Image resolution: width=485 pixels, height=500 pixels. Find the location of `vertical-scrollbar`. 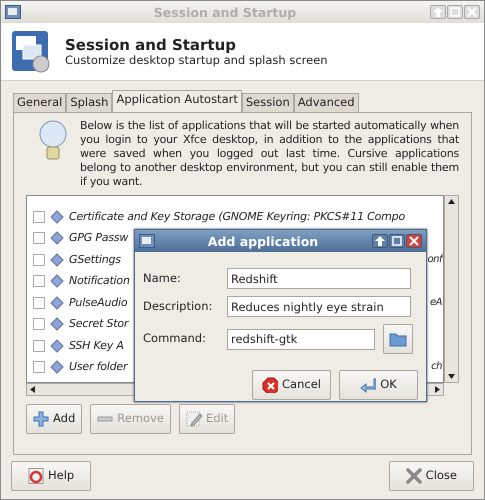

vertical-scrollbar is located at coordinates (451, 288).